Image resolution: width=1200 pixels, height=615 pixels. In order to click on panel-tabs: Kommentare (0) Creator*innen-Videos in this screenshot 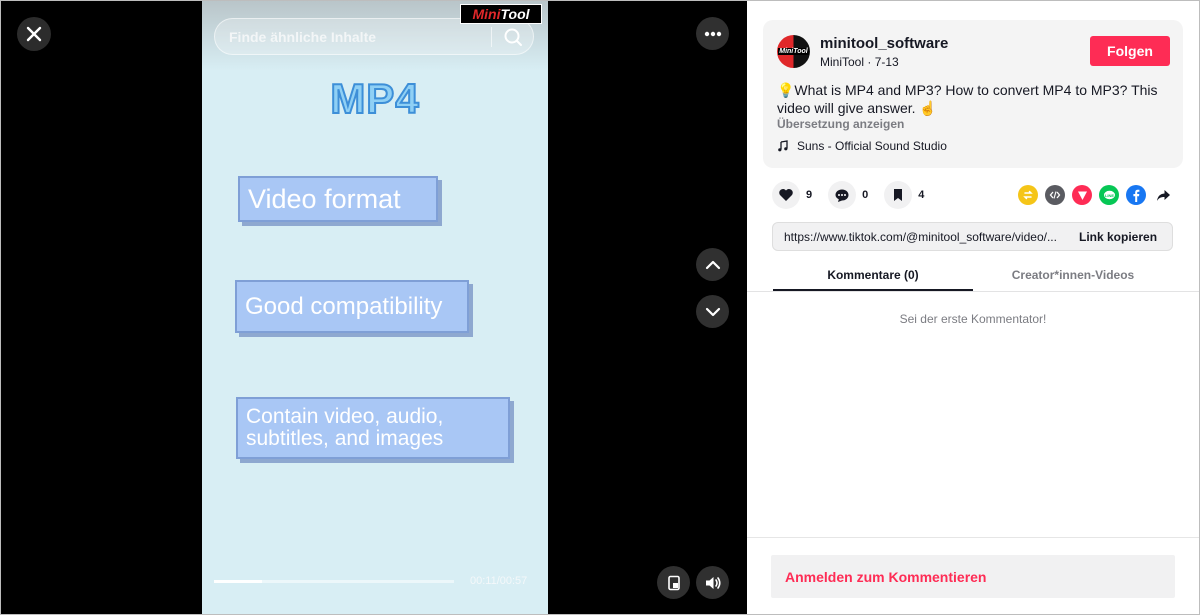, I will do `click(973, 275)`.